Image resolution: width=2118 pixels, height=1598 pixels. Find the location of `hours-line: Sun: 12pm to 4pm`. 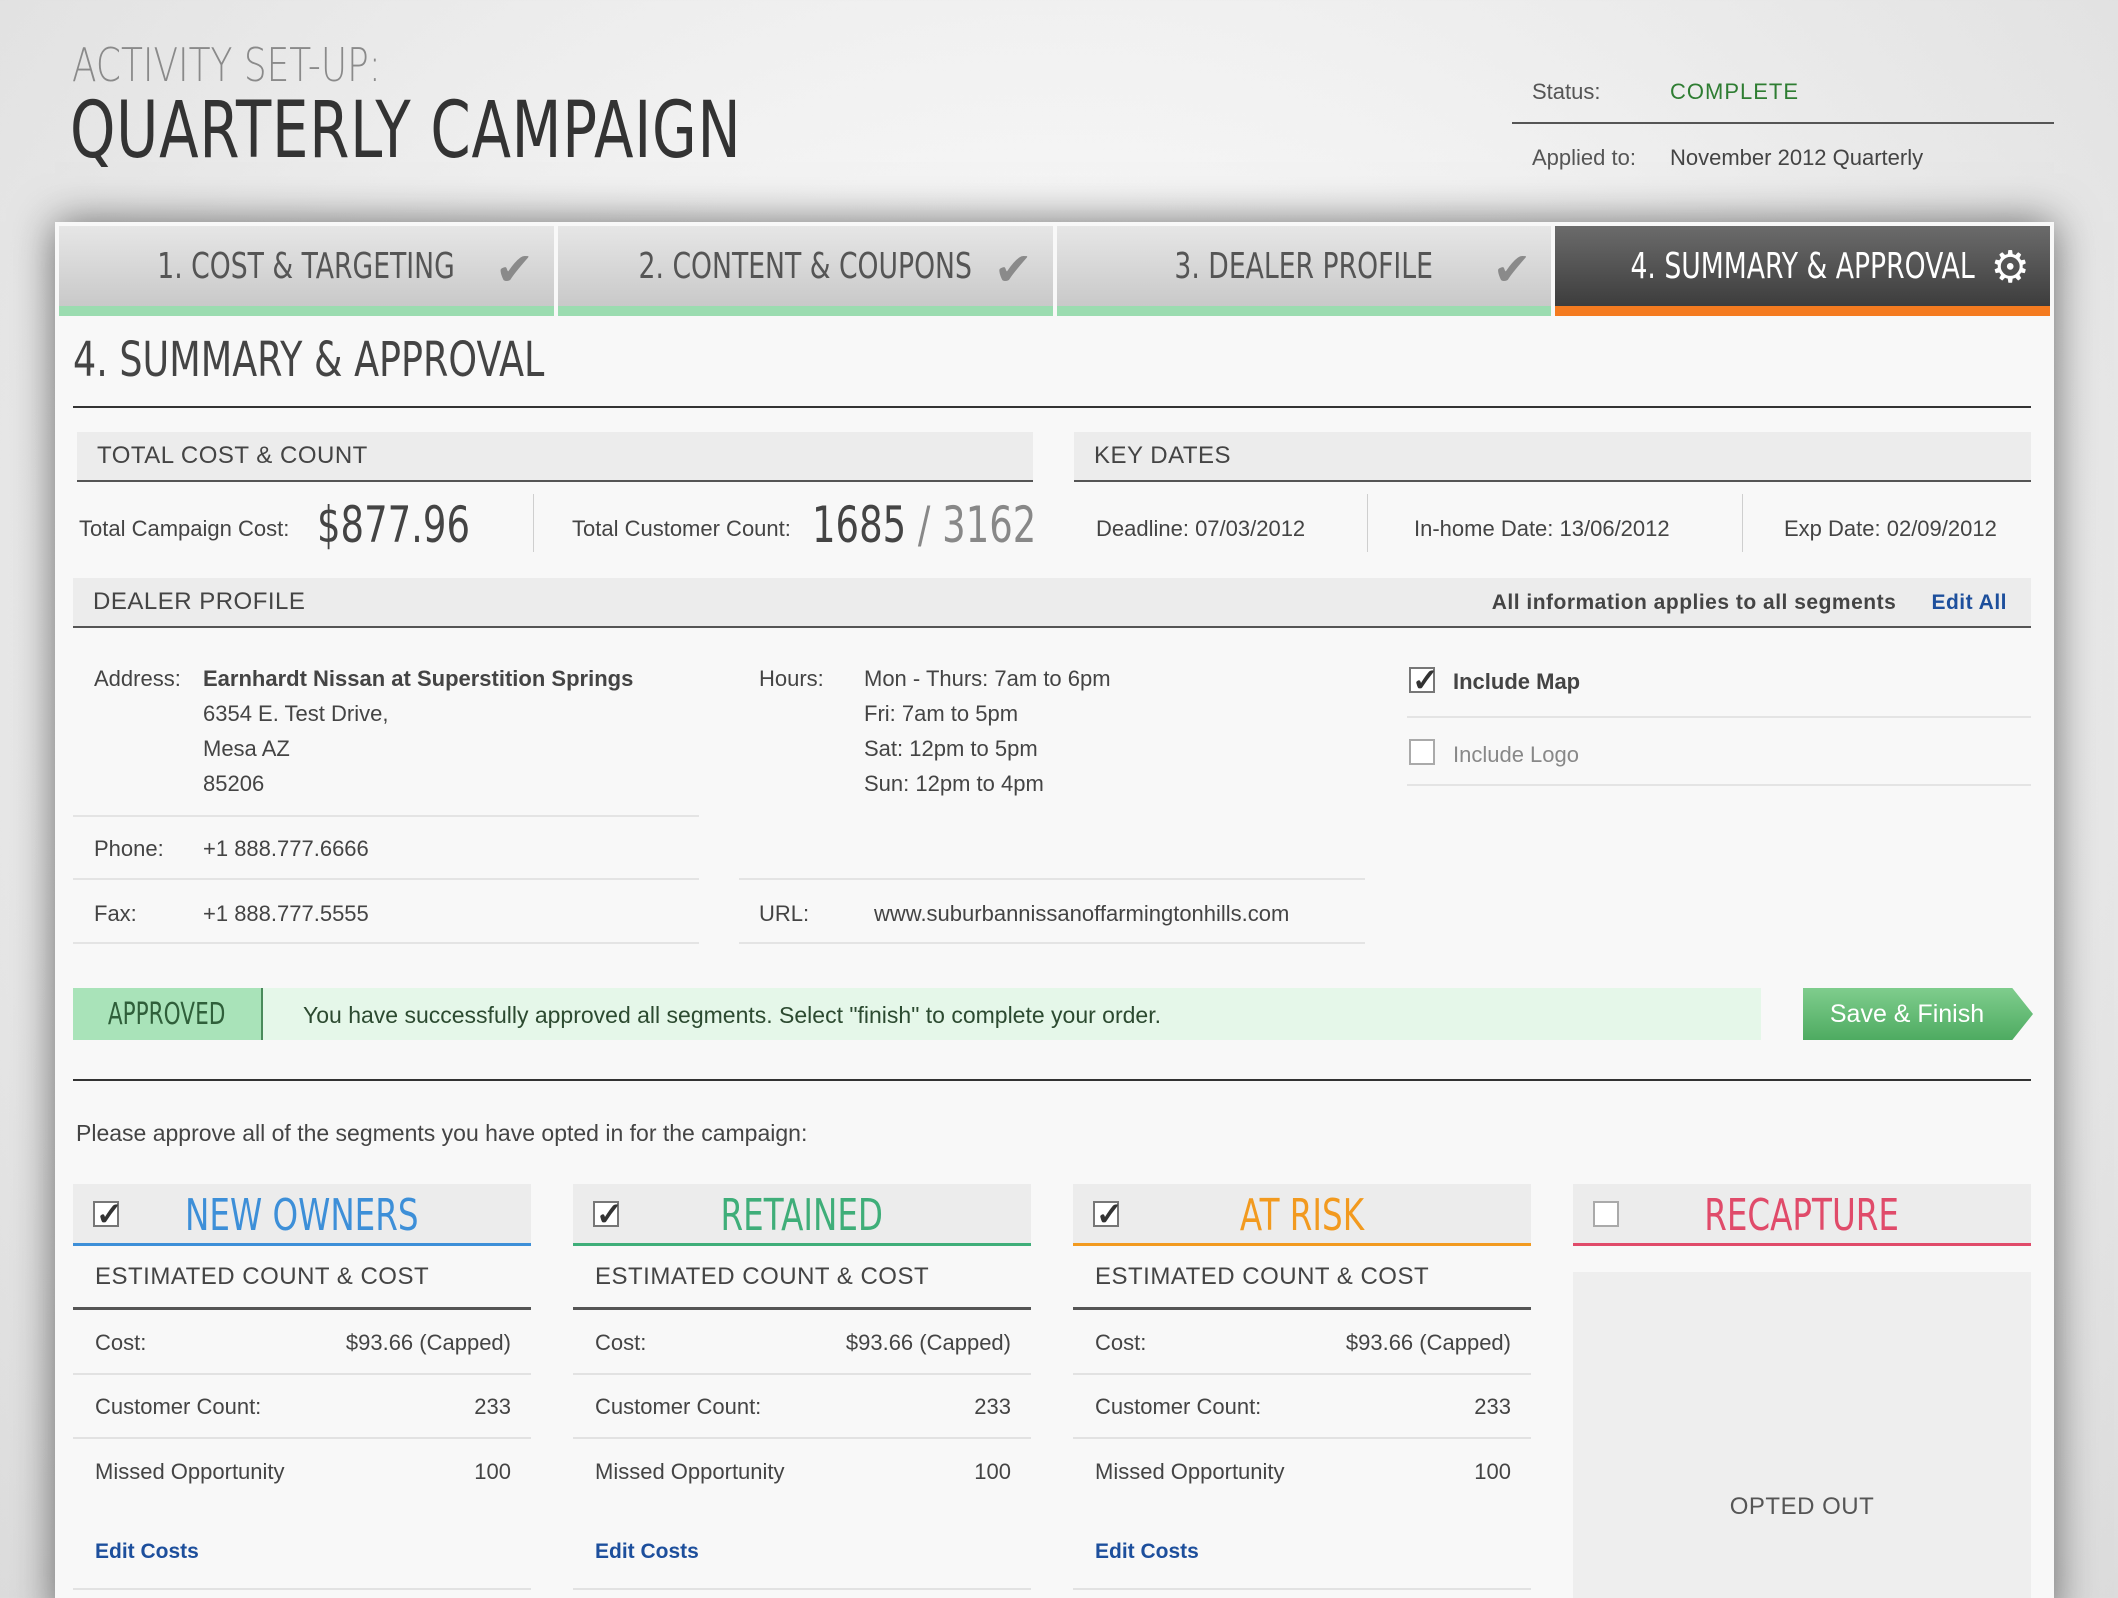

hours-line: Sun: 12pm to 4pm is located at coordinates (954, 783).